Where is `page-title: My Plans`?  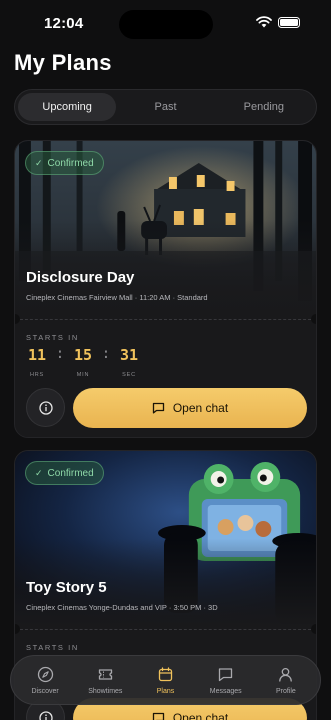
page-title: My Plans is located at coordinates (63, 62).